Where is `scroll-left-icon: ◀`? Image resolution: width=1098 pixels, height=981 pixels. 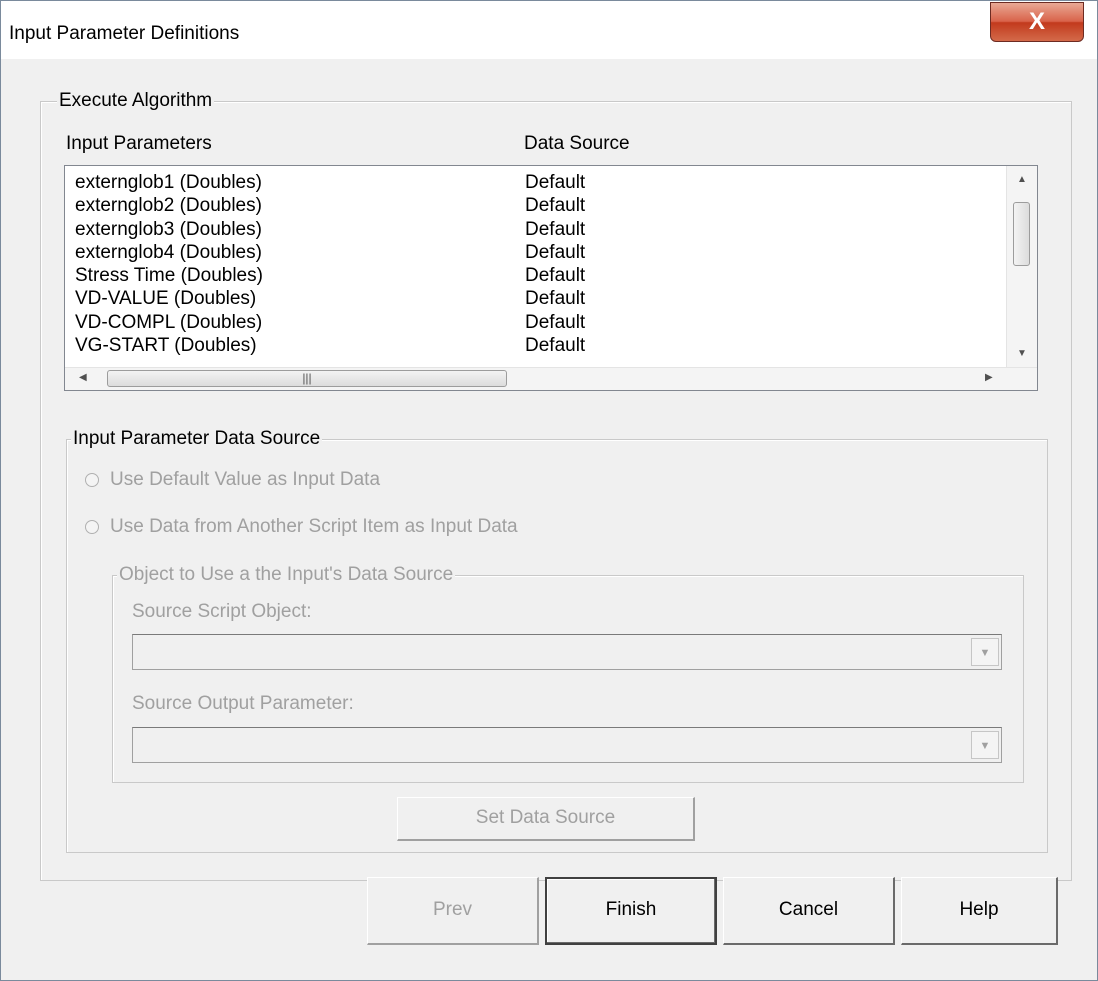 scroll-left-icon: ◀ is located at coordinates (83, 377).